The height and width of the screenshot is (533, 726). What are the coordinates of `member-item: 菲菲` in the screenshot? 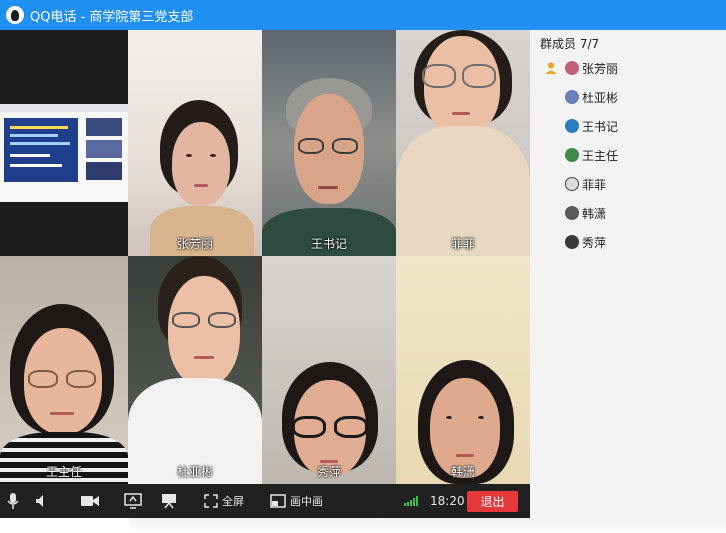 It's located at (628, 184).